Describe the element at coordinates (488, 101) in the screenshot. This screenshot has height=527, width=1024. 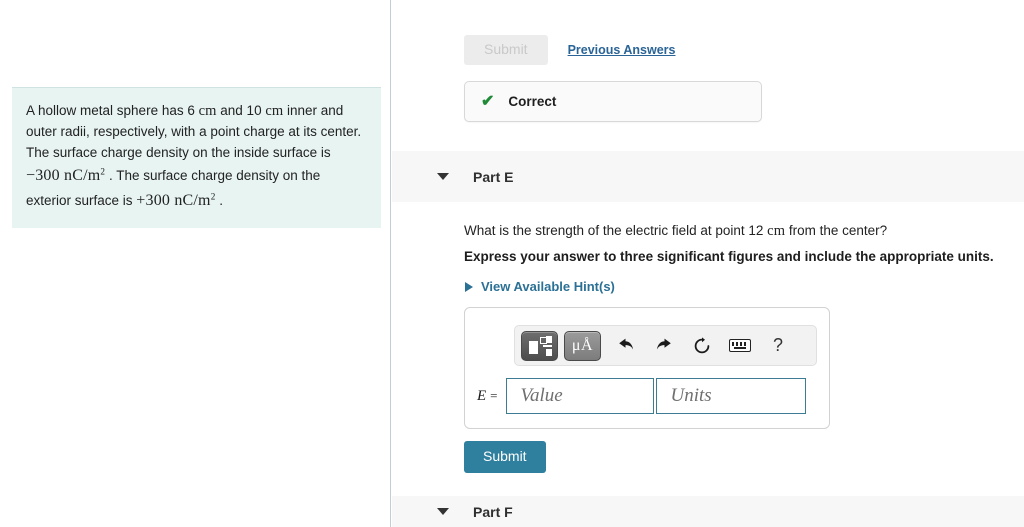
I see `check-icon: ✔` at that location.